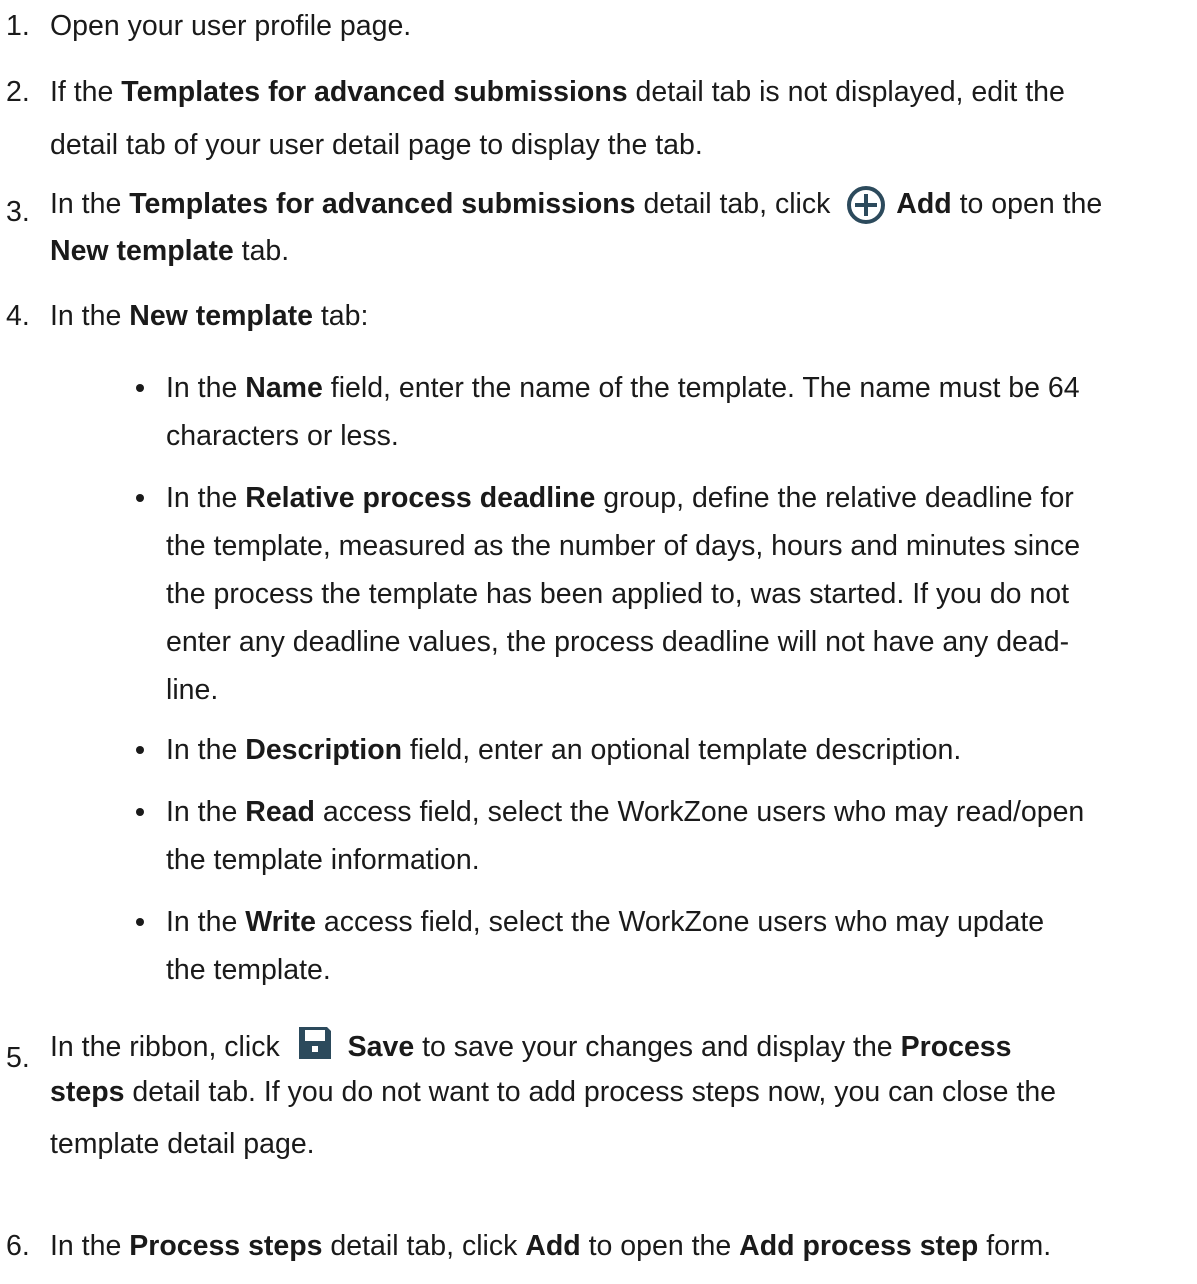  I want to click on bullet-line: the template information., so click(323, 860).